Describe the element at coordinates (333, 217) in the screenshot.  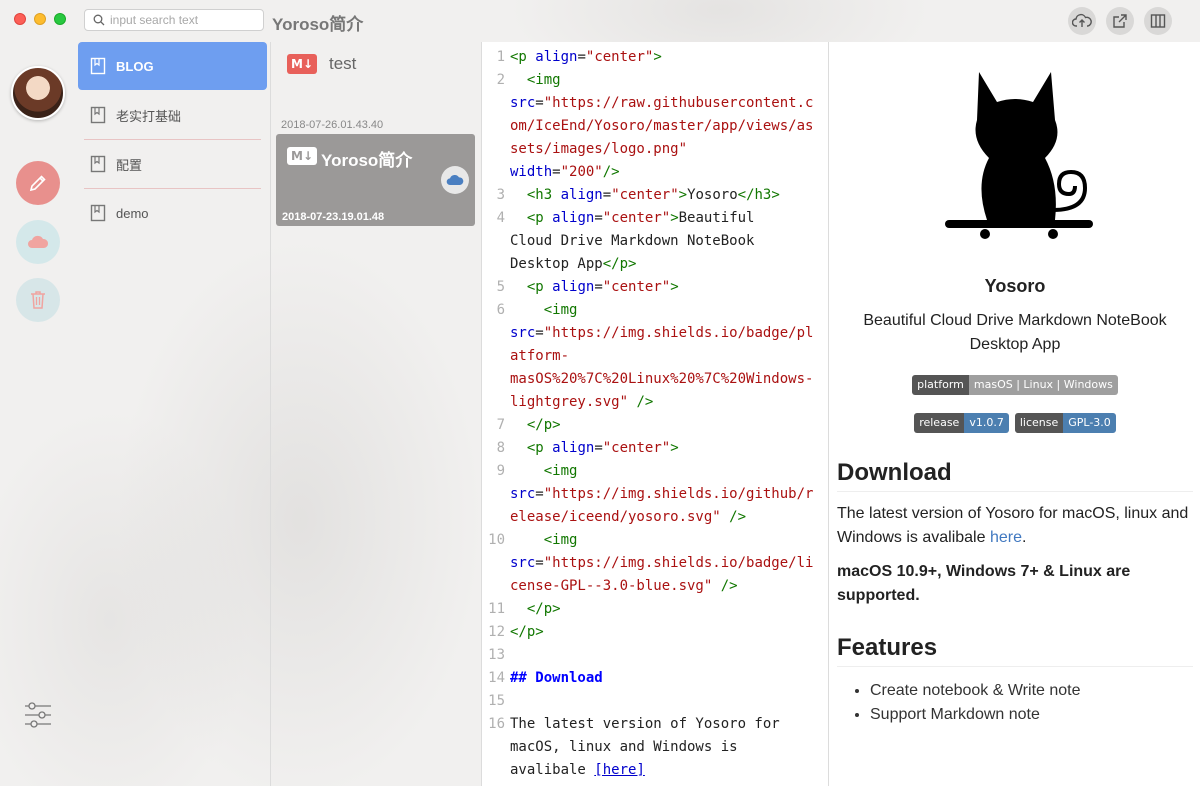
I see `note-updated-date: 2018-07-23.19.01.48` at that location.